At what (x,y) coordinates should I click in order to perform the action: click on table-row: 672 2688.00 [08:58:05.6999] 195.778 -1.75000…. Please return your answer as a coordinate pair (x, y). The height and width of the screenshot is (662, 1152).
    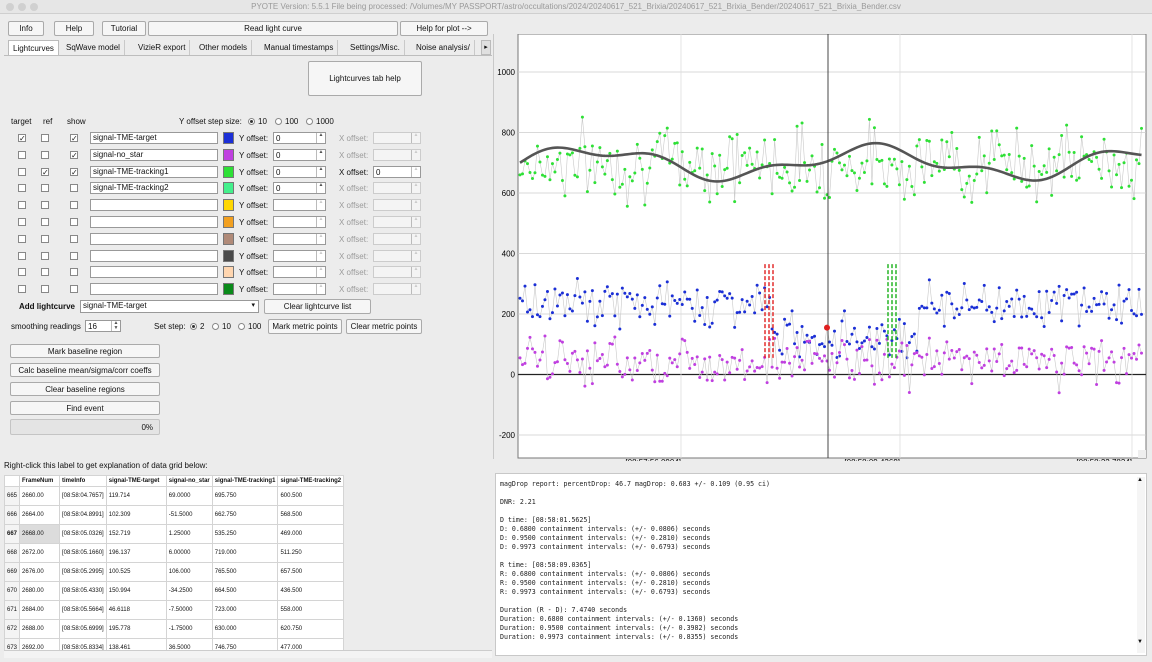
    Looking at the image, I should click on (174, 629).